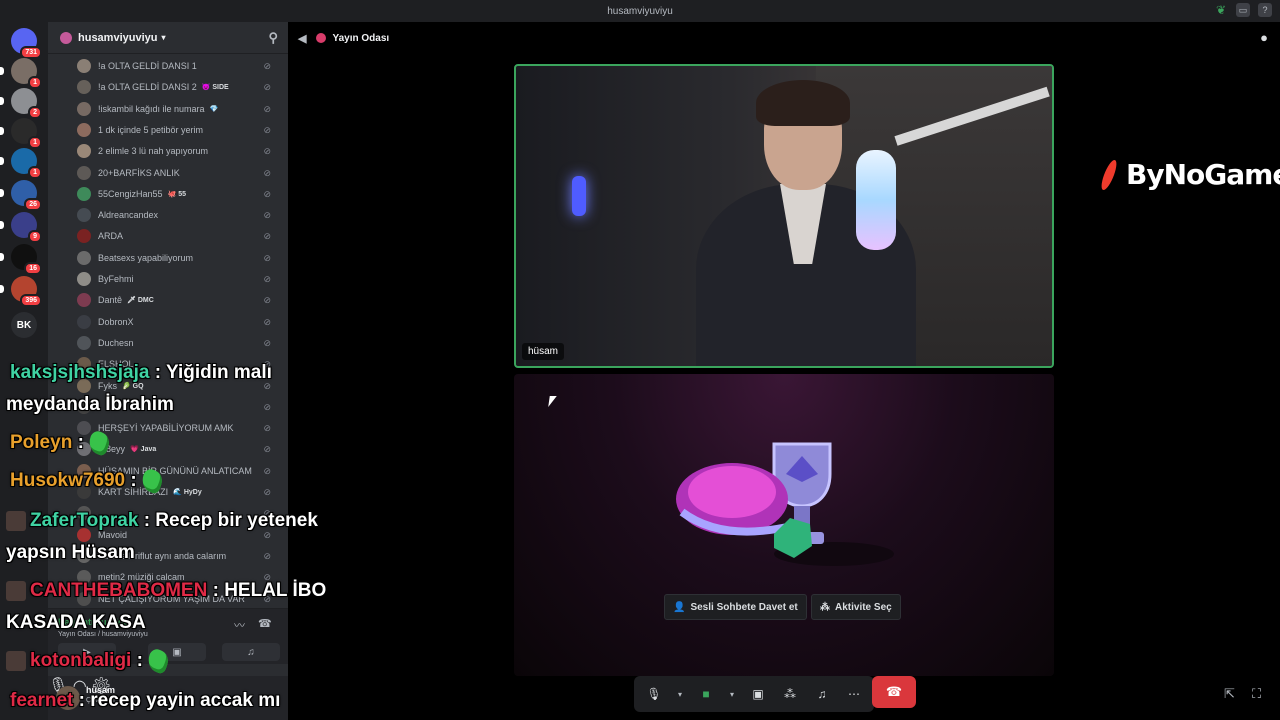 The width and height of the screenshot is (1280, 720). Describe the element at coordinates (876, 200) in the screenshot. I see `video-microphone` at that location.